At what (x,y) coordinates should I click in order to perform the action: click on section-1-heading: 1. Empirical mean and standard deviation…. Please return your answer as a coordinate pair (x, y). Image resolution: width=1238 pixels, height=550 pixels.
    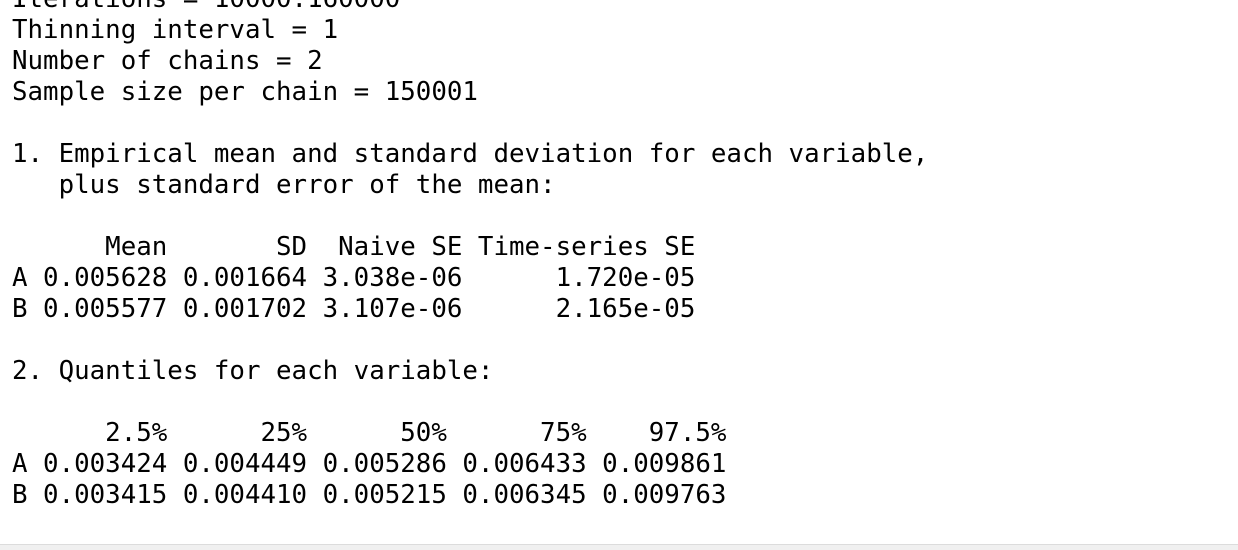
    Looking at the image, I should click on (470, 154).